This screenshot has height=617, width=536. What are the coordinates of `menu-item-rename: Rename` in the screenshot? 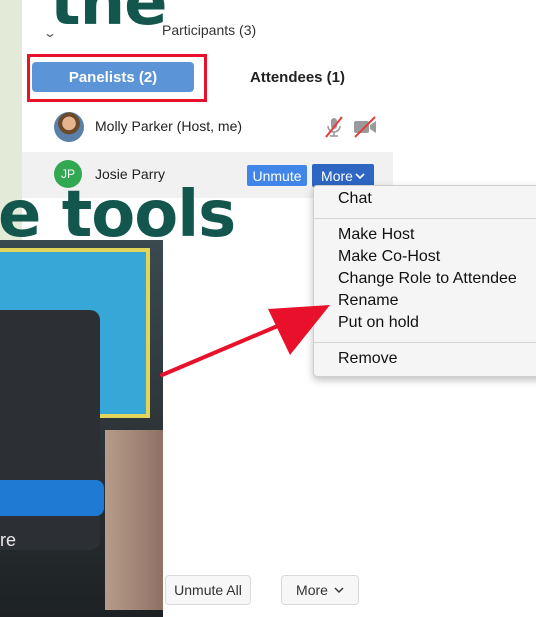 It's located at (368, 301).